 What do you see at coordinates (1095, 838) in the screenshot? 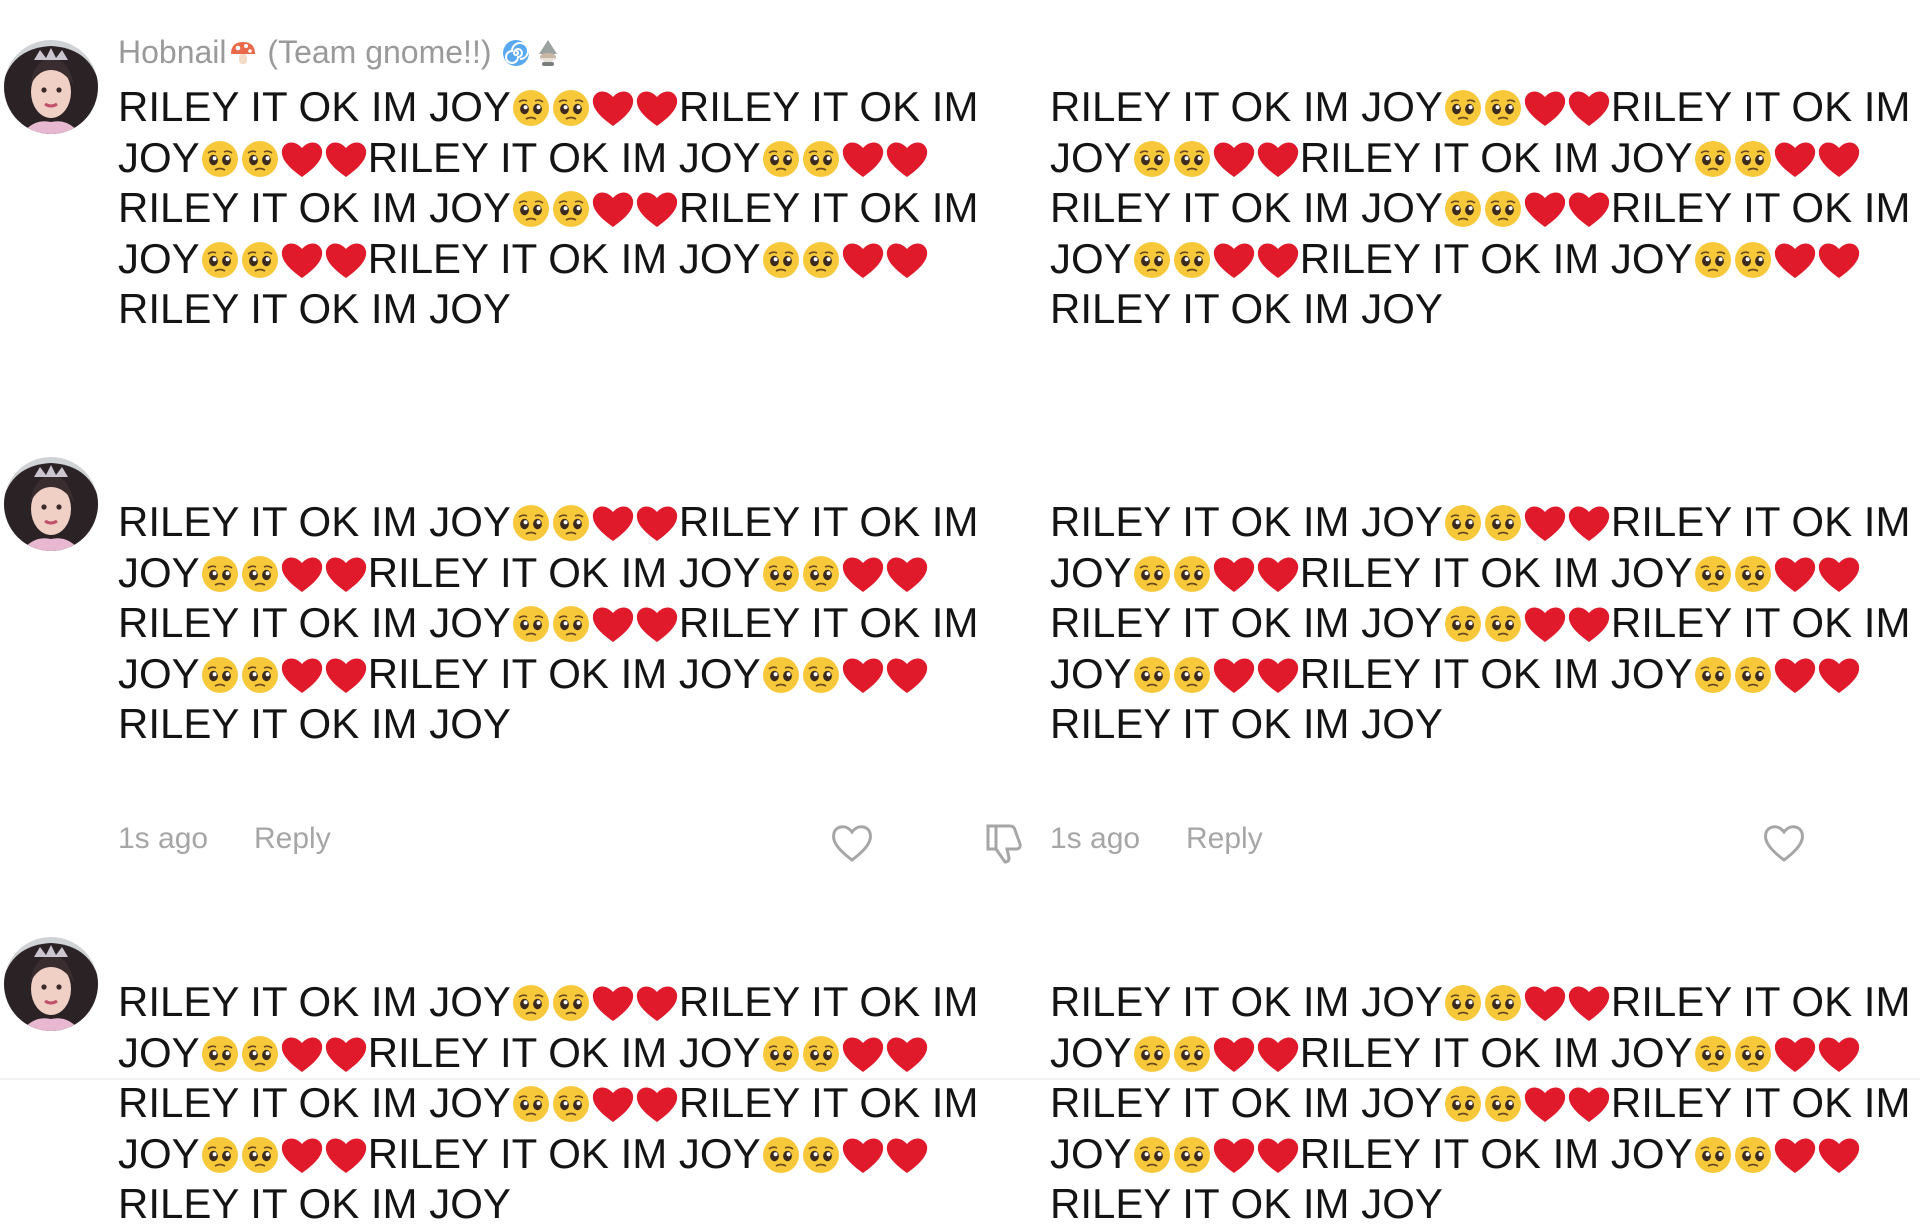
I see `comment-timestamp: 1s ago` at bounding box center [1095, 838].